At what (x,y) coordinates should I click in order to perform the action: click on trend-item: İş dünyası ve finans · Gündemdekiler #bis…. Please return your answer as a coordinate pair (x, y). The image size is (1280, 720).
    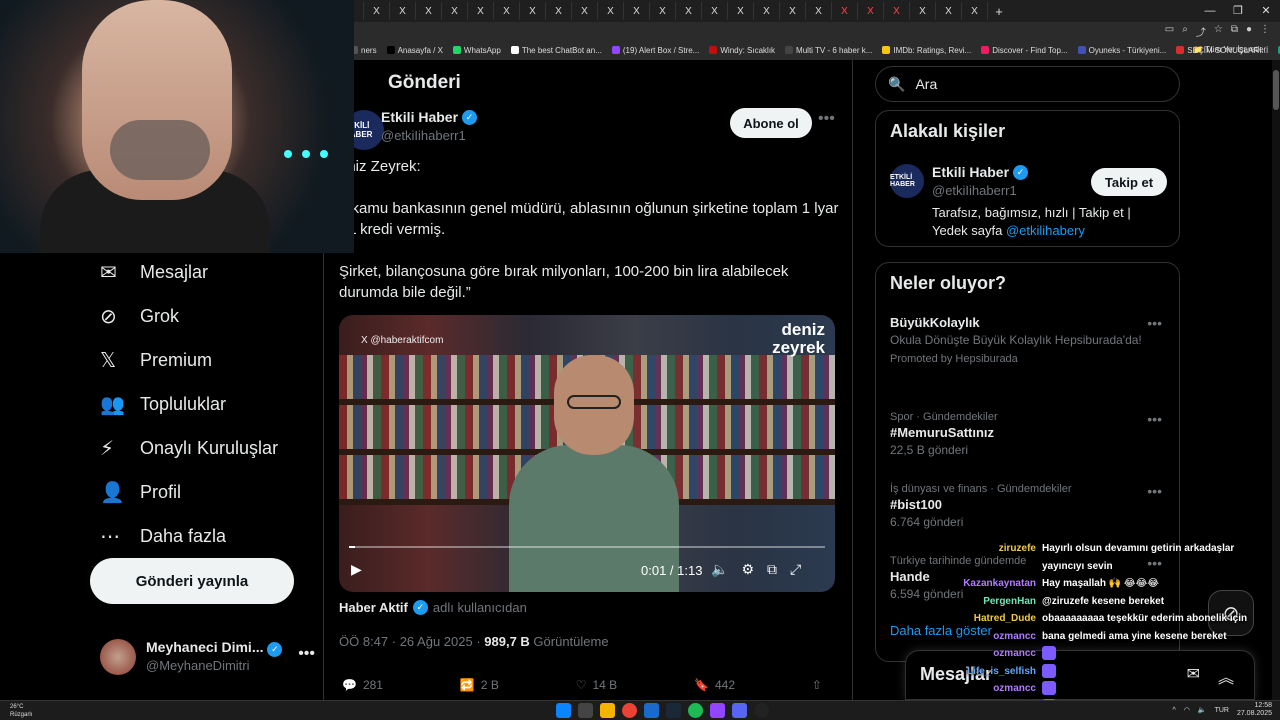
    Looking at the image, I should click on (1030, 507).